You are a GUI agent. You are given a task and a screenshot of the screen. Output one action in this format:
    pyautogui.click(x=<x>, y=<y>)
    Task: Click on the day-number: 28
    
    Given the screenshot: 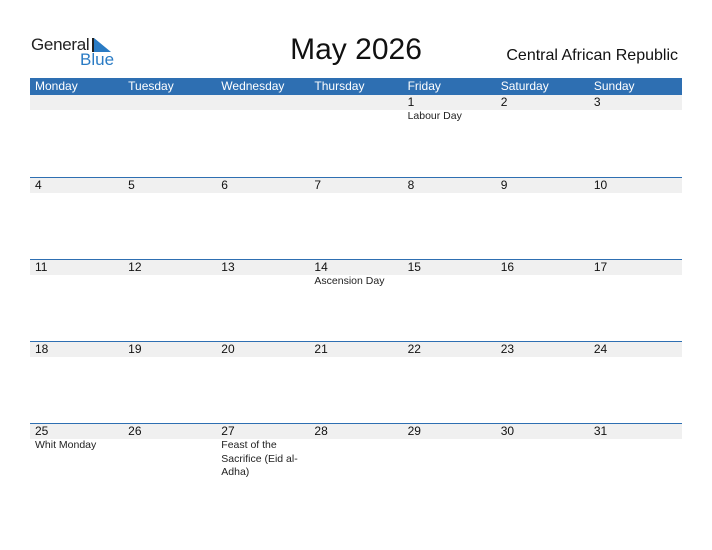 What is the action you would take?
    pyautogui.click(x=321, y=431)
    